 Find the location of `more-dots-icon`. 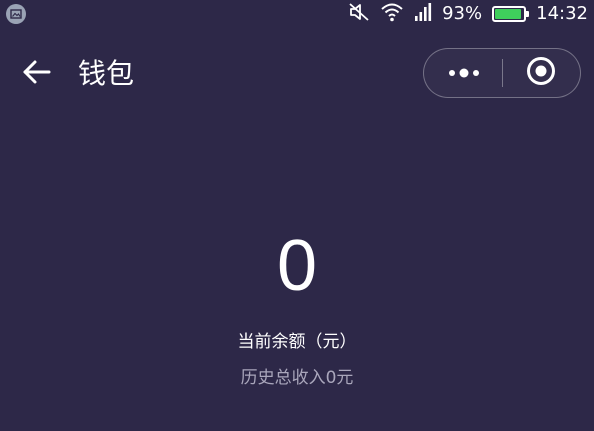

more-dots-icon is located at coordinates (464, 73).